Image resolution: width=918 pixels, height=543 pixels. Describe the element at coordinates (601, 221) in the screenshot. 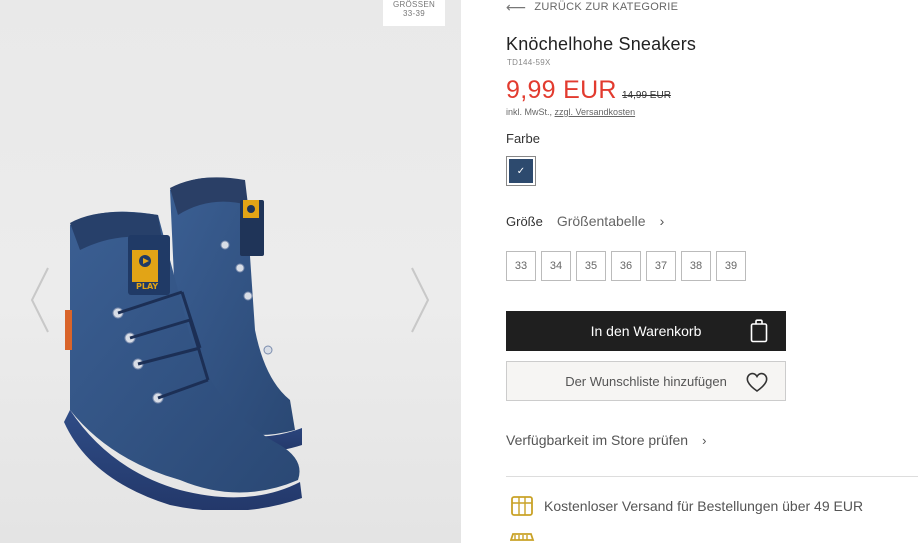

I see `size-chart-link: Größentabelle` at that location.